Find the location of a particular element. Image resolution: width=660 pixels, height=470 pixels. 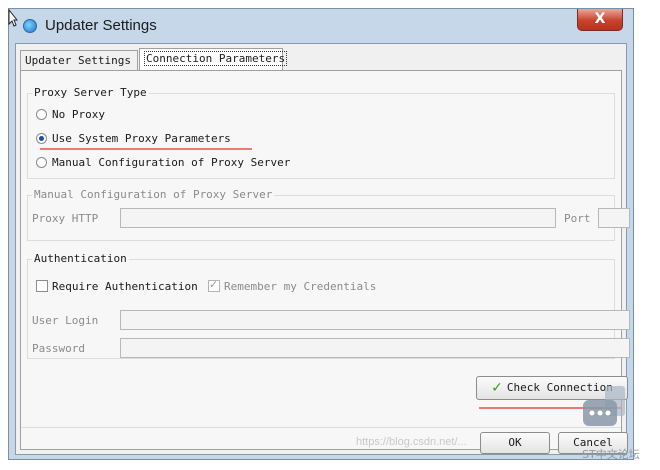

window-title: Updater Settings is located at coordinates (101, 25).